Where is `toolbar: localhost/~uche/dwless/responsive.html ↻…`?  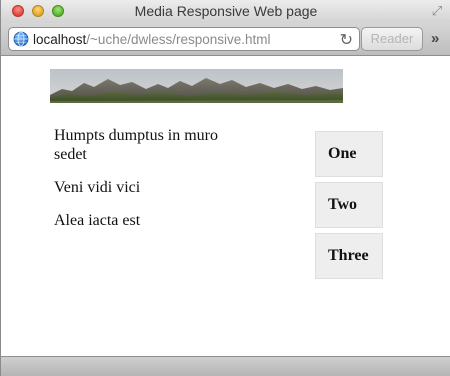
toolbar: localhost/~uche/dwless/responsive.html ↻… is located at coordinates (225, 39).